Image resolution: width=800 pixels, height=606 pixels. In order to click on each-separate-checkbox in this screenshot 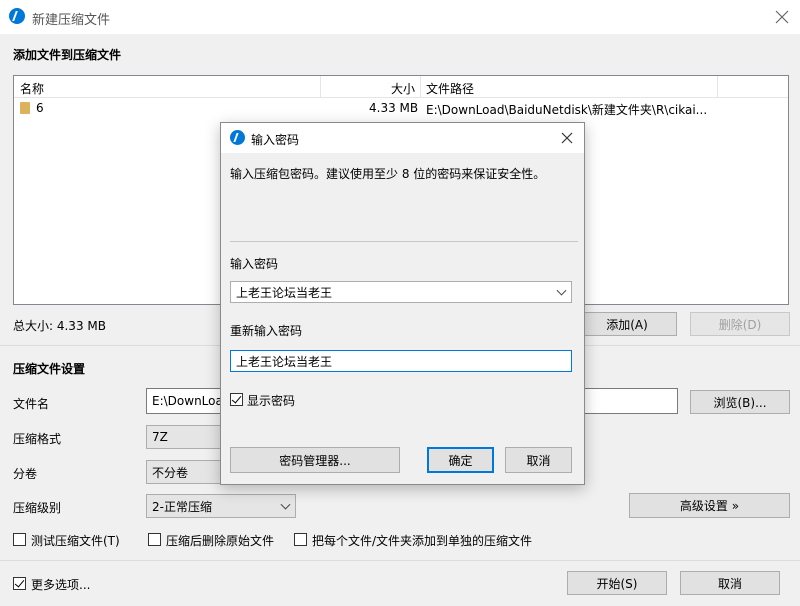, I will do `click(300, 539)`.